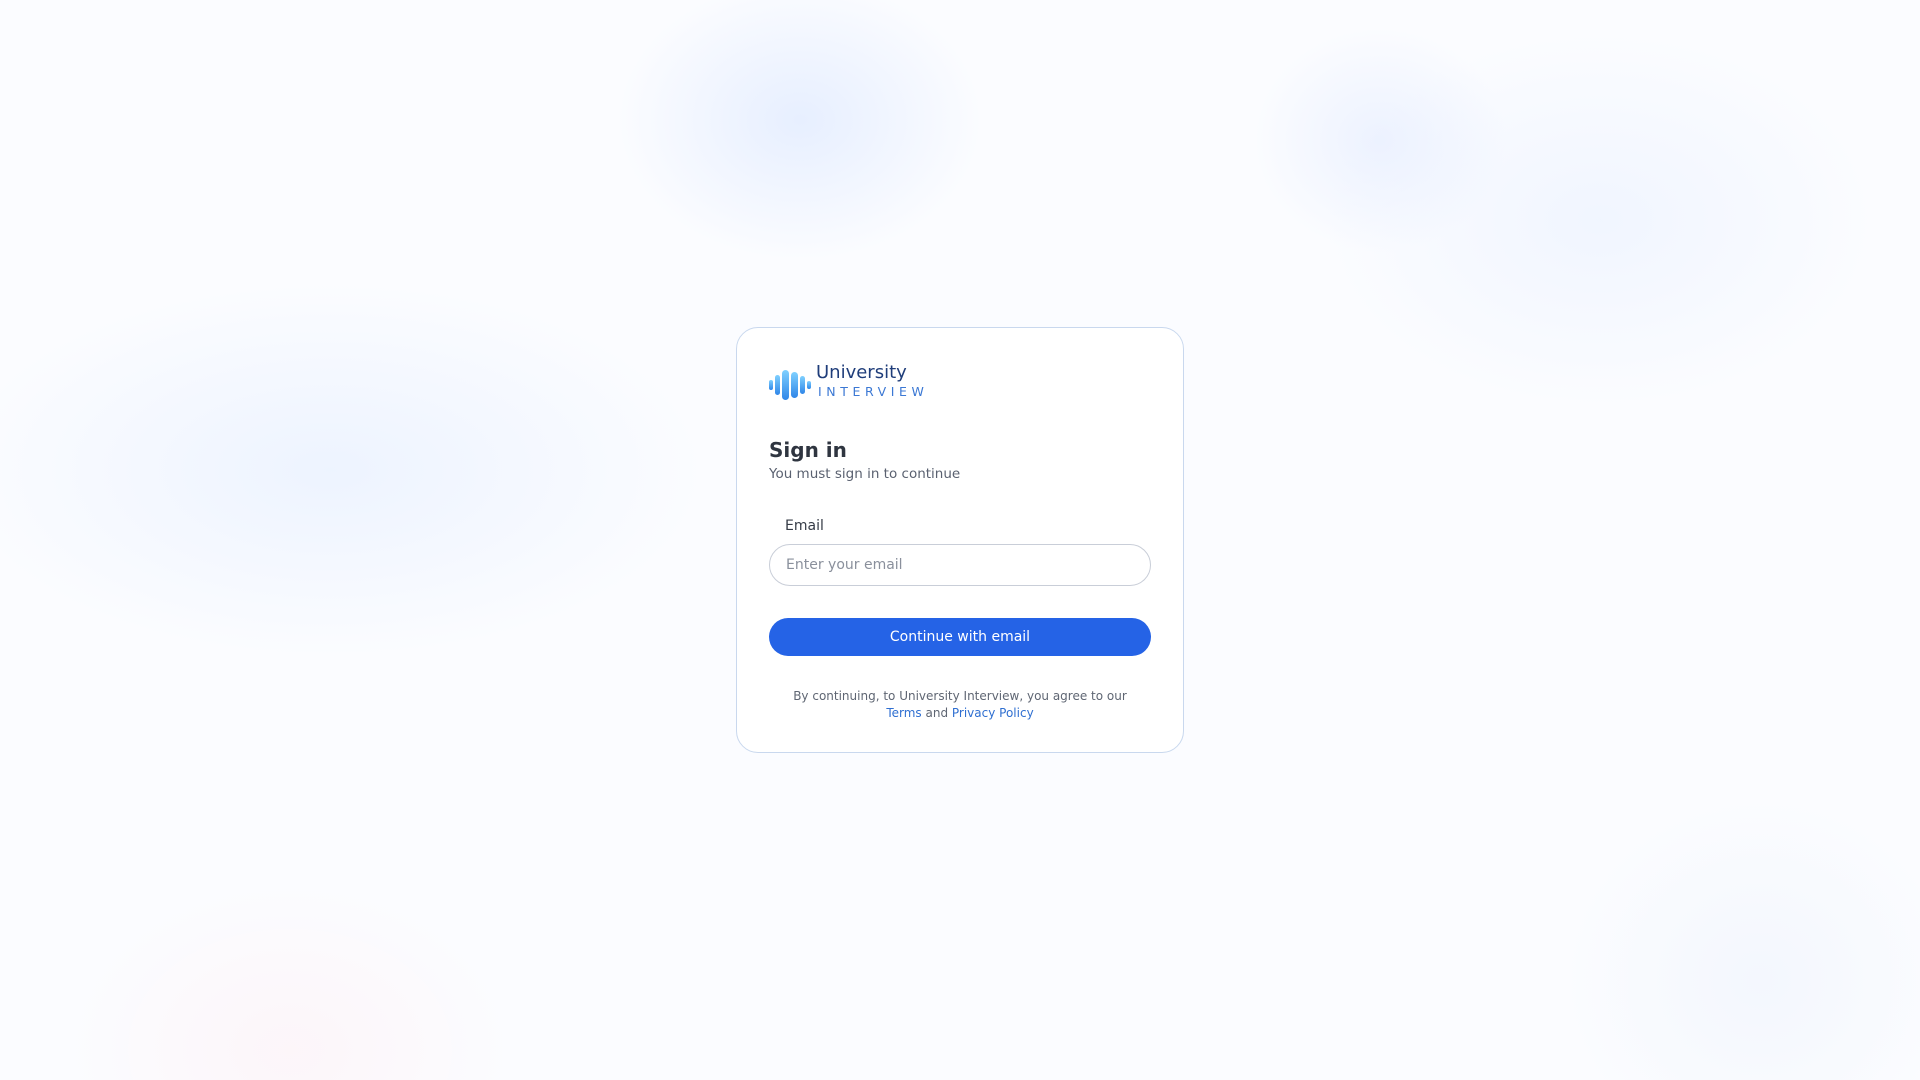  What do you see at coordinates (937, 713) in the screenshot?
I see `legal-conjunction: and` at bounding box center [937, 713].